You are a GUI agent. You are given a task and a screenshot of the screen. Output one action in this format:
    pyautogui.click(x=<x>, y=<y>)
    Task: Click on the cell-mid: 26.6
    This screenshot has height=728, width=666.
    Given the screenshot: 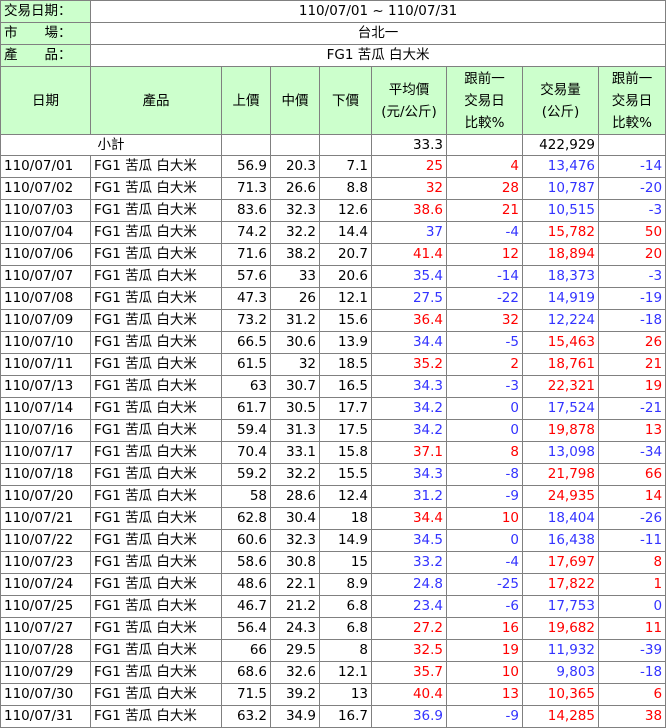 What is the action you would take?
    pyautogui.click(x=295, y=188)
    